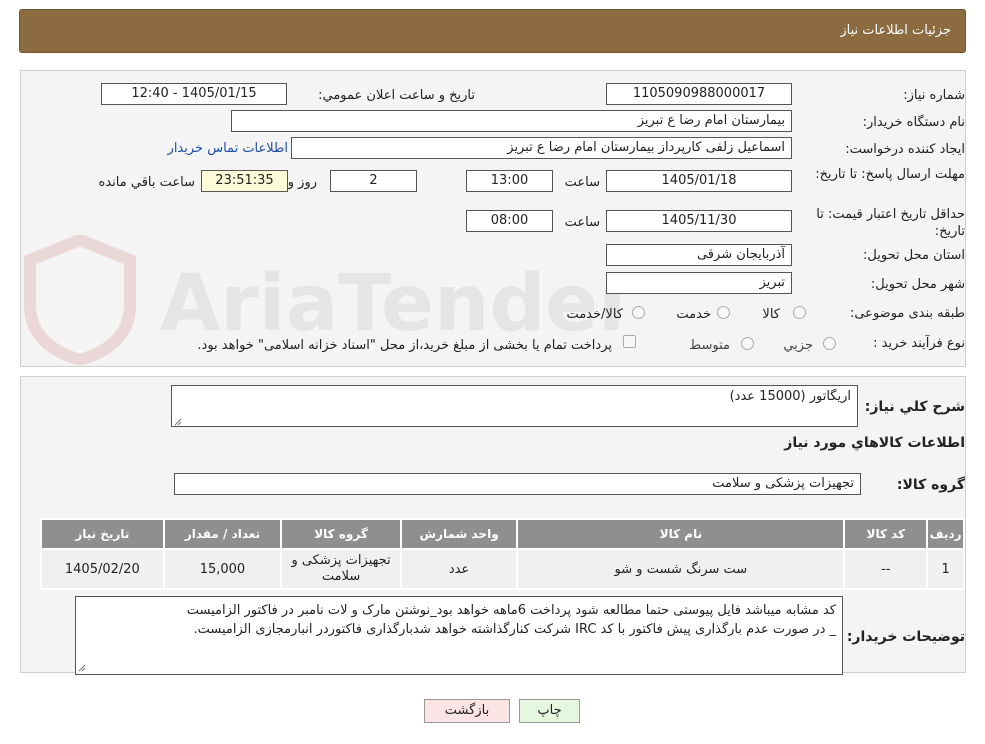  Describe the element at coordinates (244, 181) in the screenshot. I see `remaining-time-field: 23:51:35` at that location.